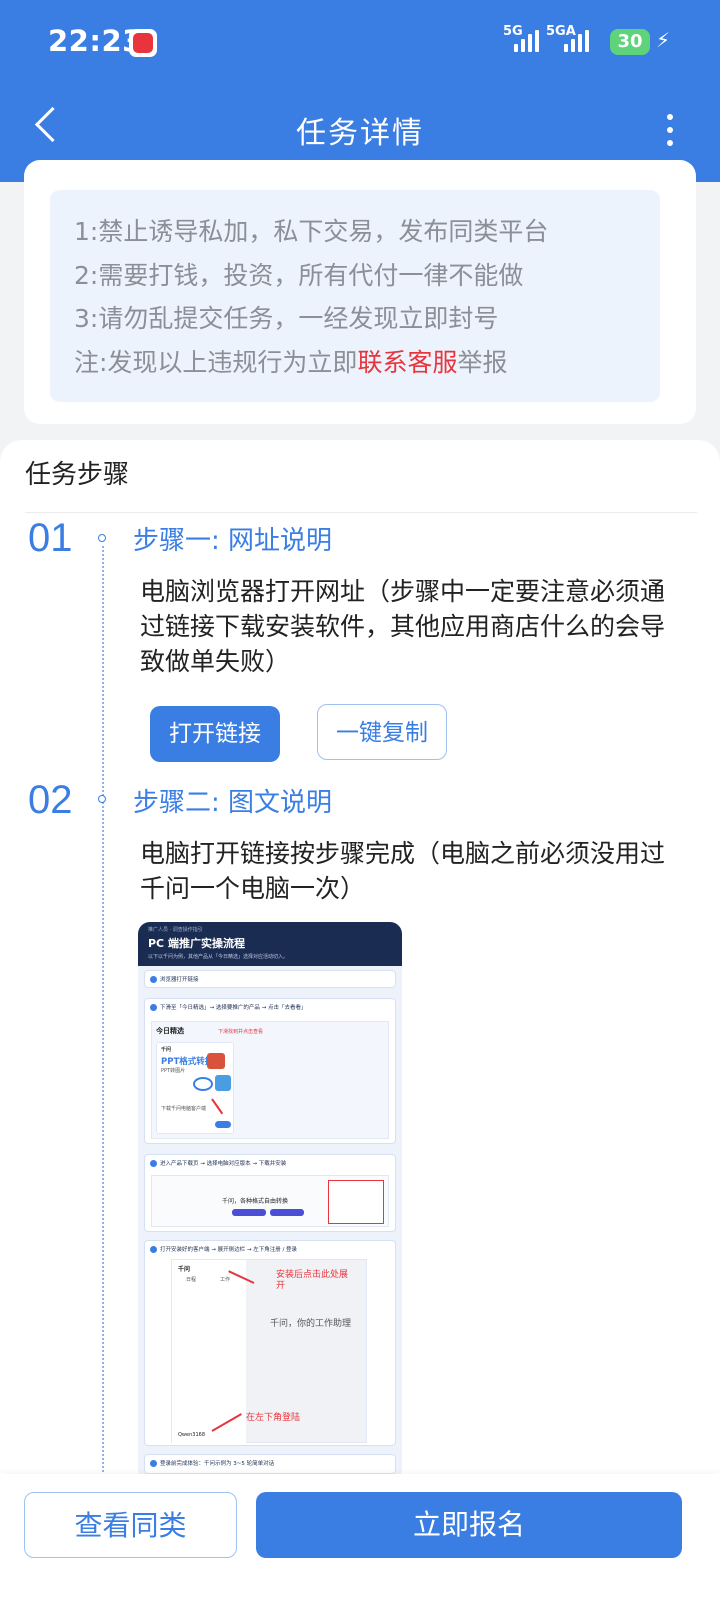  What do you see at coordinates (356, 1202) in the screenshot?
I see `version-list` at bounding box center [356, 1202].